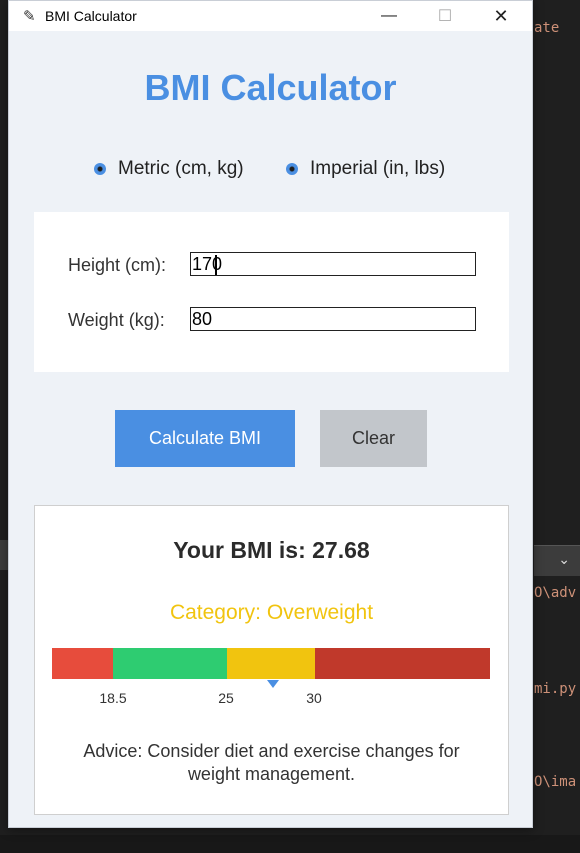 This screenshot has height=853, width=580. I want to click on close-button: ✕, so click(501, 16).